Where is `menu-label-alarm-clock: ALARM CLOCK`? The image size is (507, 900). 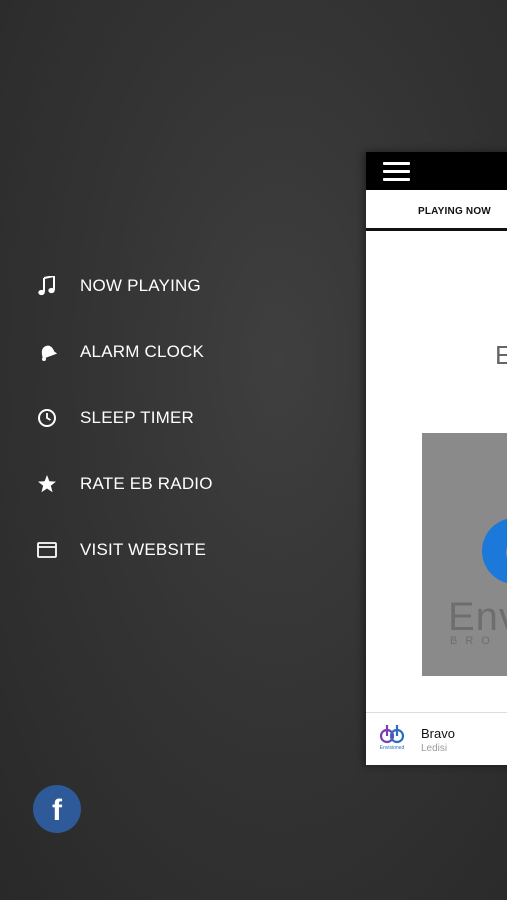
menu-label-alarm-clock: ALARM CLOCK is located at coordinates (142, 351).